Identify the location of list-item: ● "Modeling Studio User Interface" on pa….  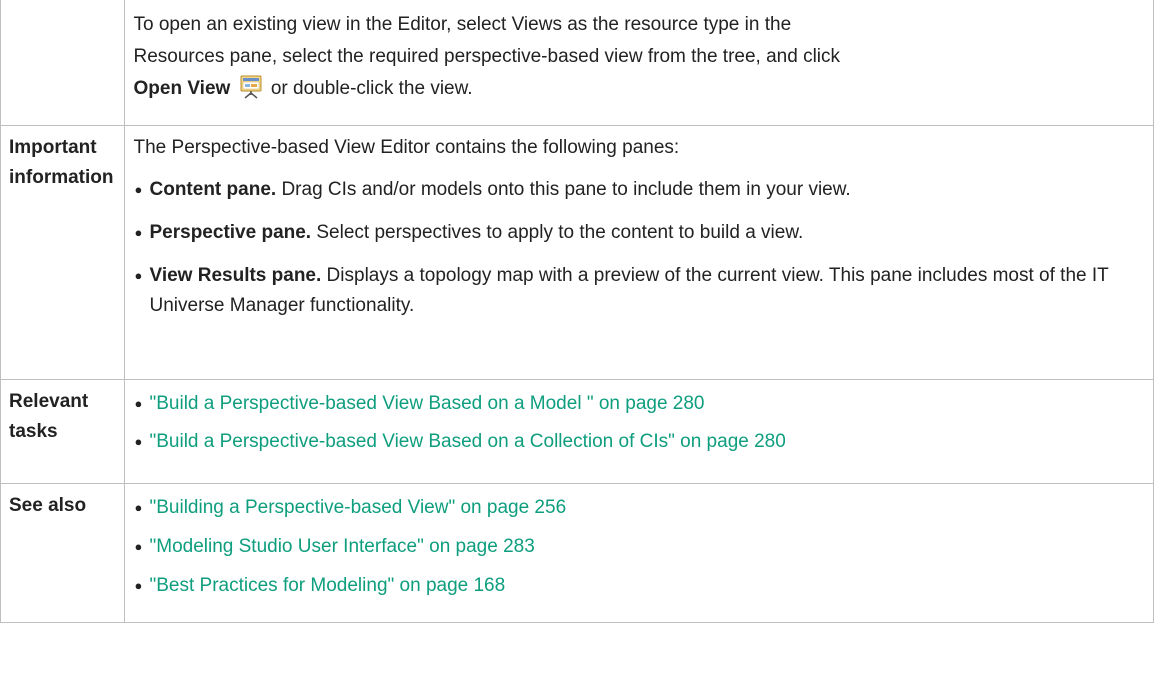
(640, 547).